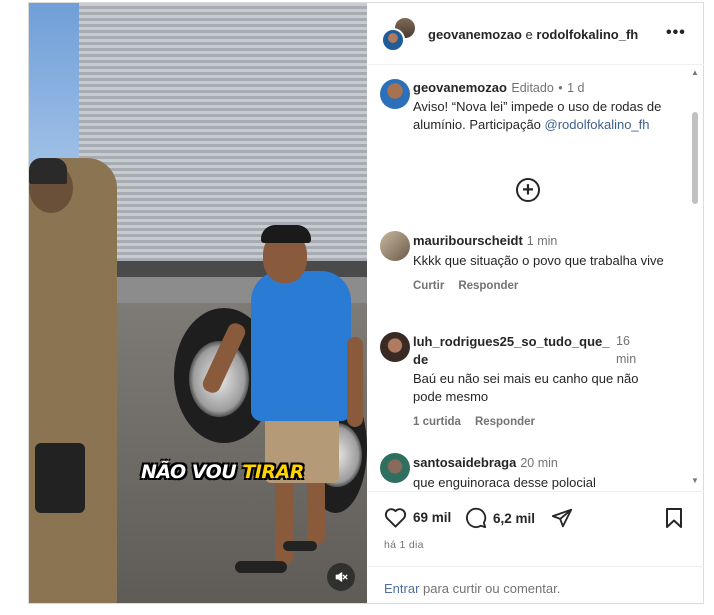  I want to click on comment-time: 1 min, so click(542, 241).